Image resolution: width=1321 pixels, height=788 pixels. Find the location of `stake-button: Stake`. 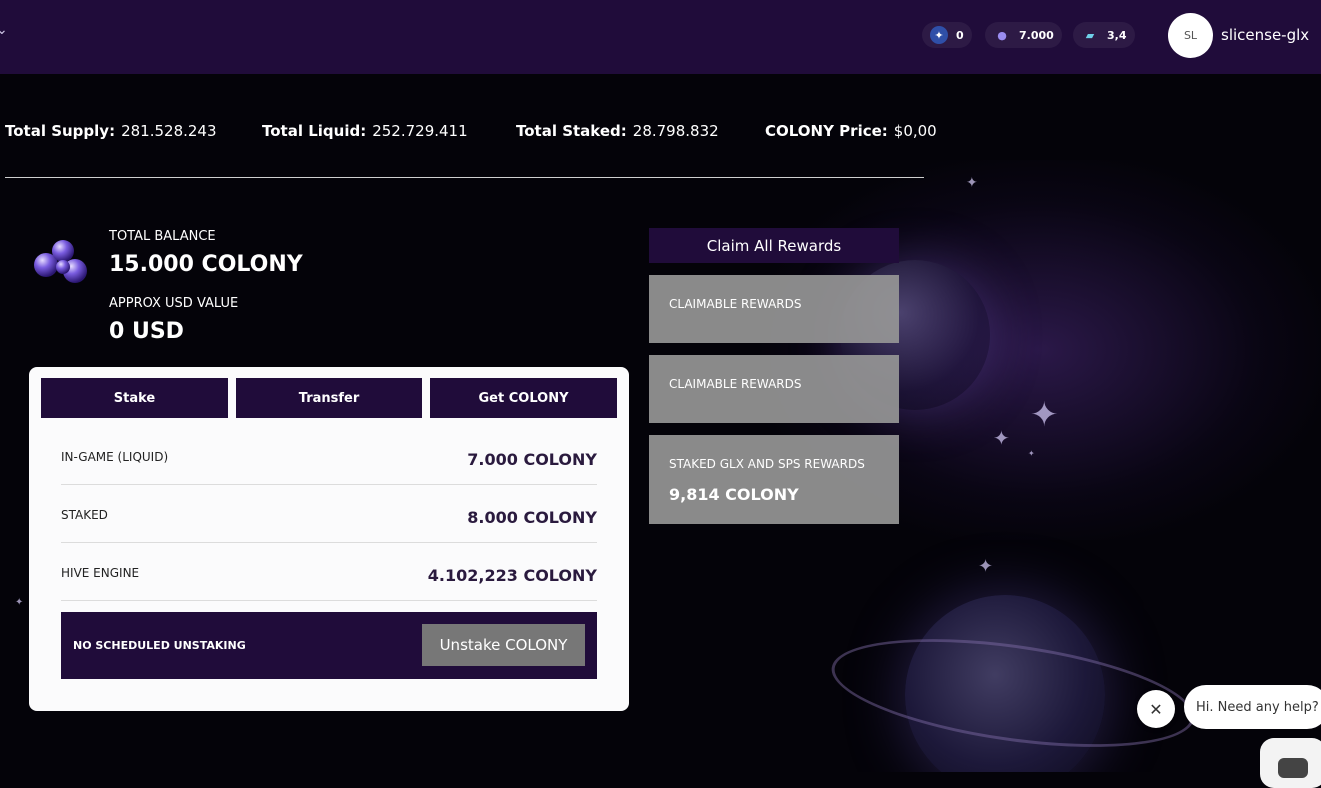

stake-button: Stake is located at coordinates (134, 398).